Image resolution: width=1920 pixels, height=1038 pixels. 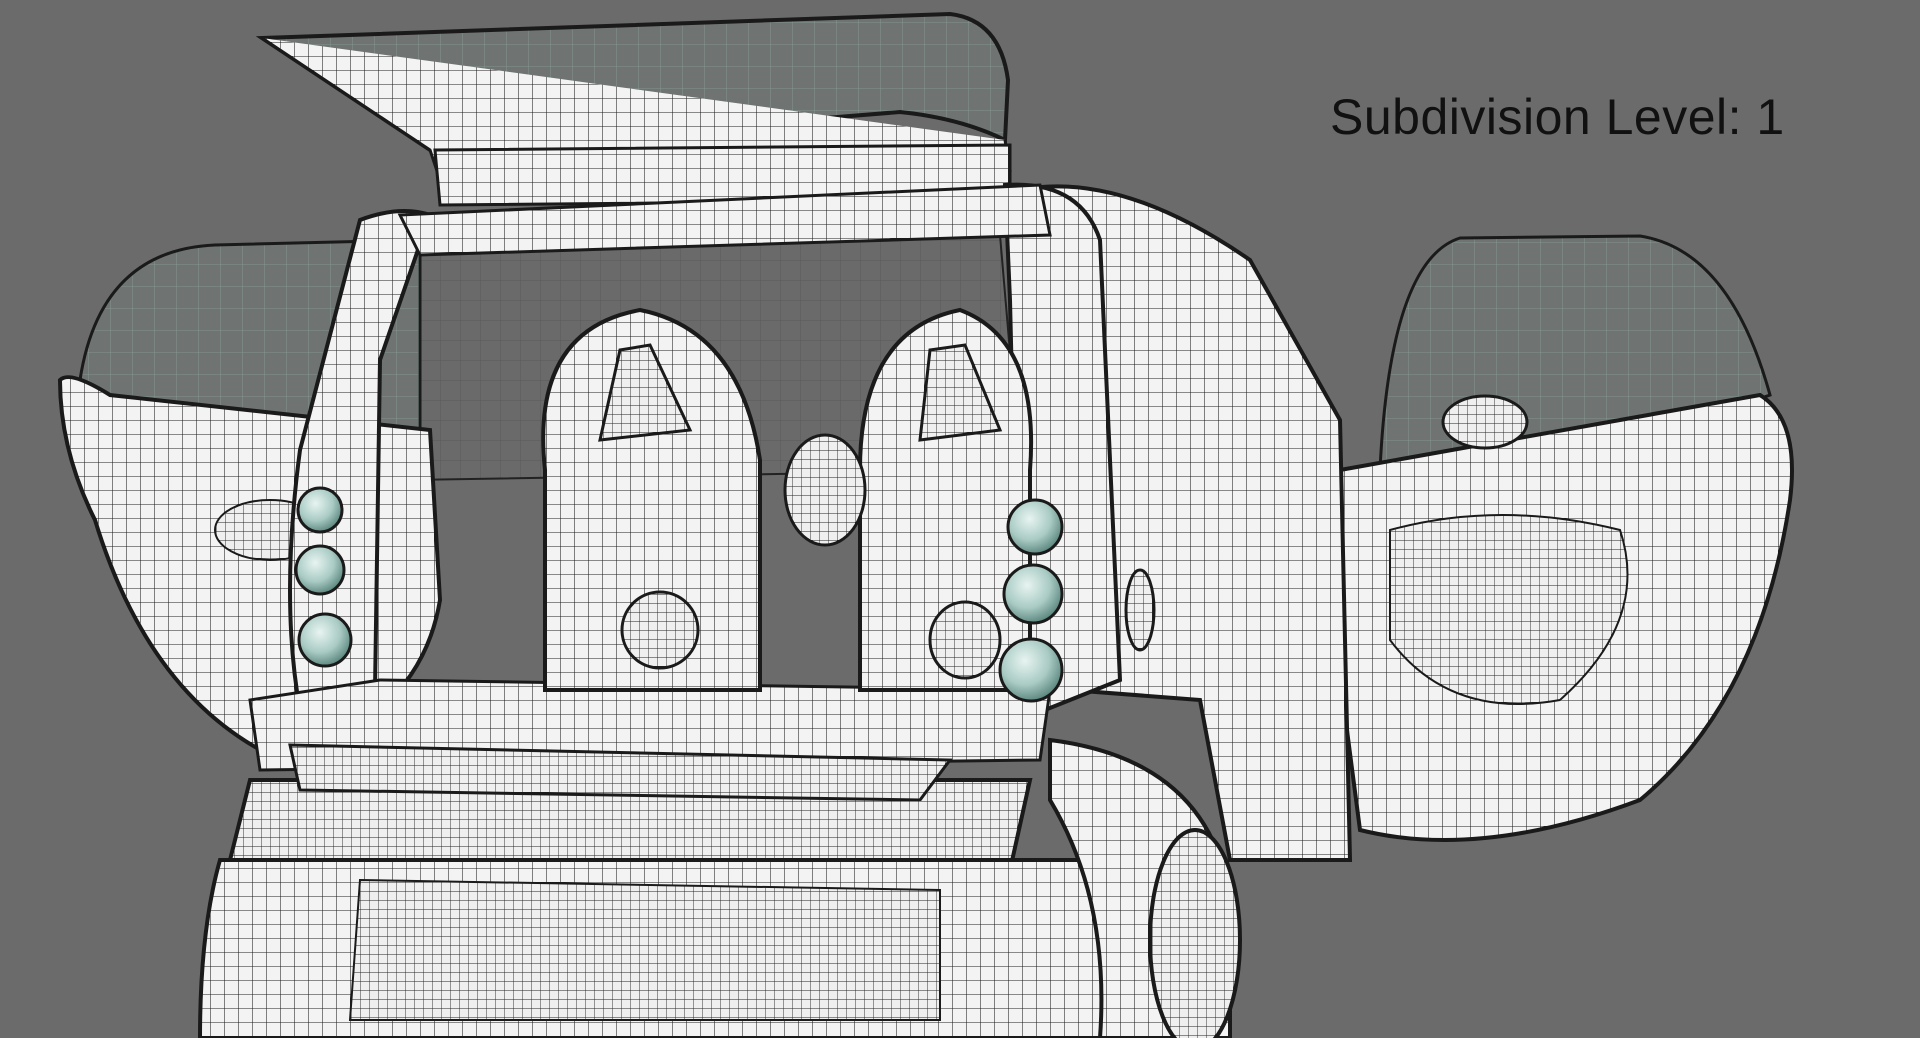 I want to click on rear-hatch, so click(x=633, y=109).